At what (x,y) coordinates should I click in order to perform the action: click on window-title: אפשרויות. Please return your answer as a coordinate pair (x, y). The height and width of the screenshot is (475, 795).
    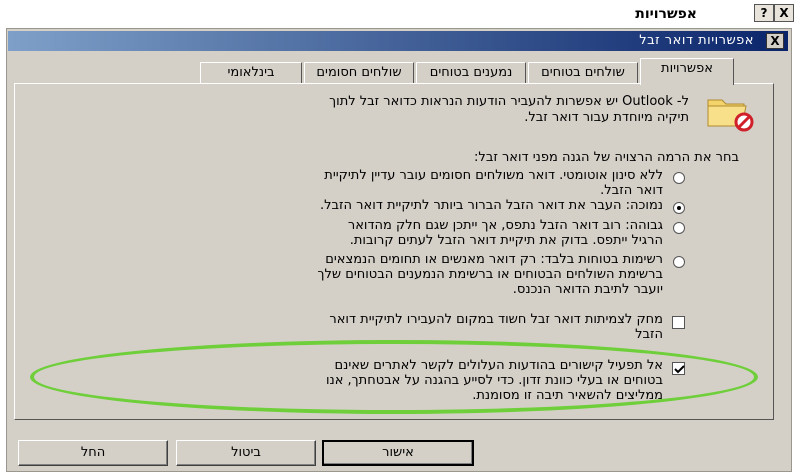
    Looking at the image, I should click on (666, 14).